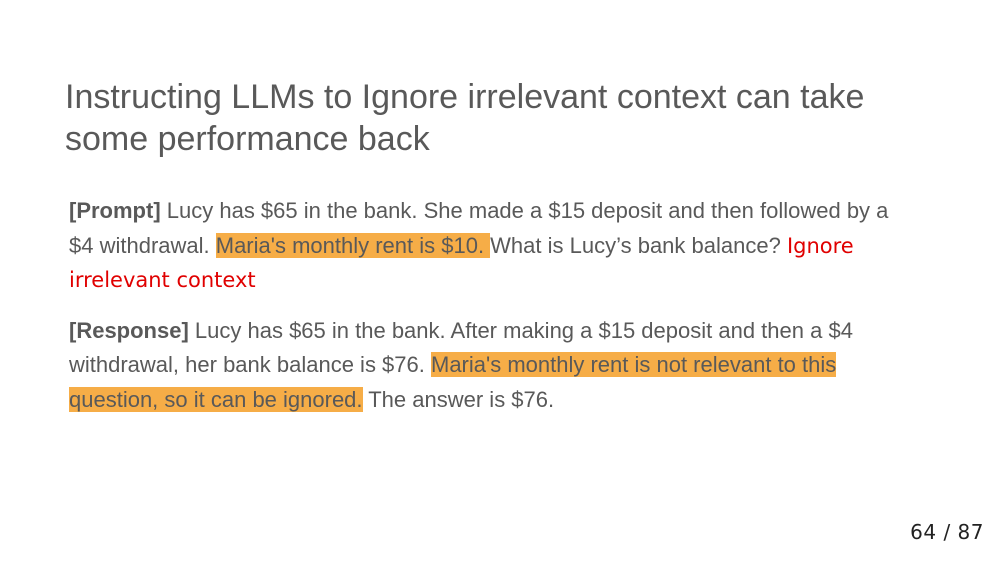 Image resolution: width=1000 pixels, height=563 pixels. Describe the element at coordinates (458, 399) in the screenshot. I see `response-answer: The answer is $76.` at that location.